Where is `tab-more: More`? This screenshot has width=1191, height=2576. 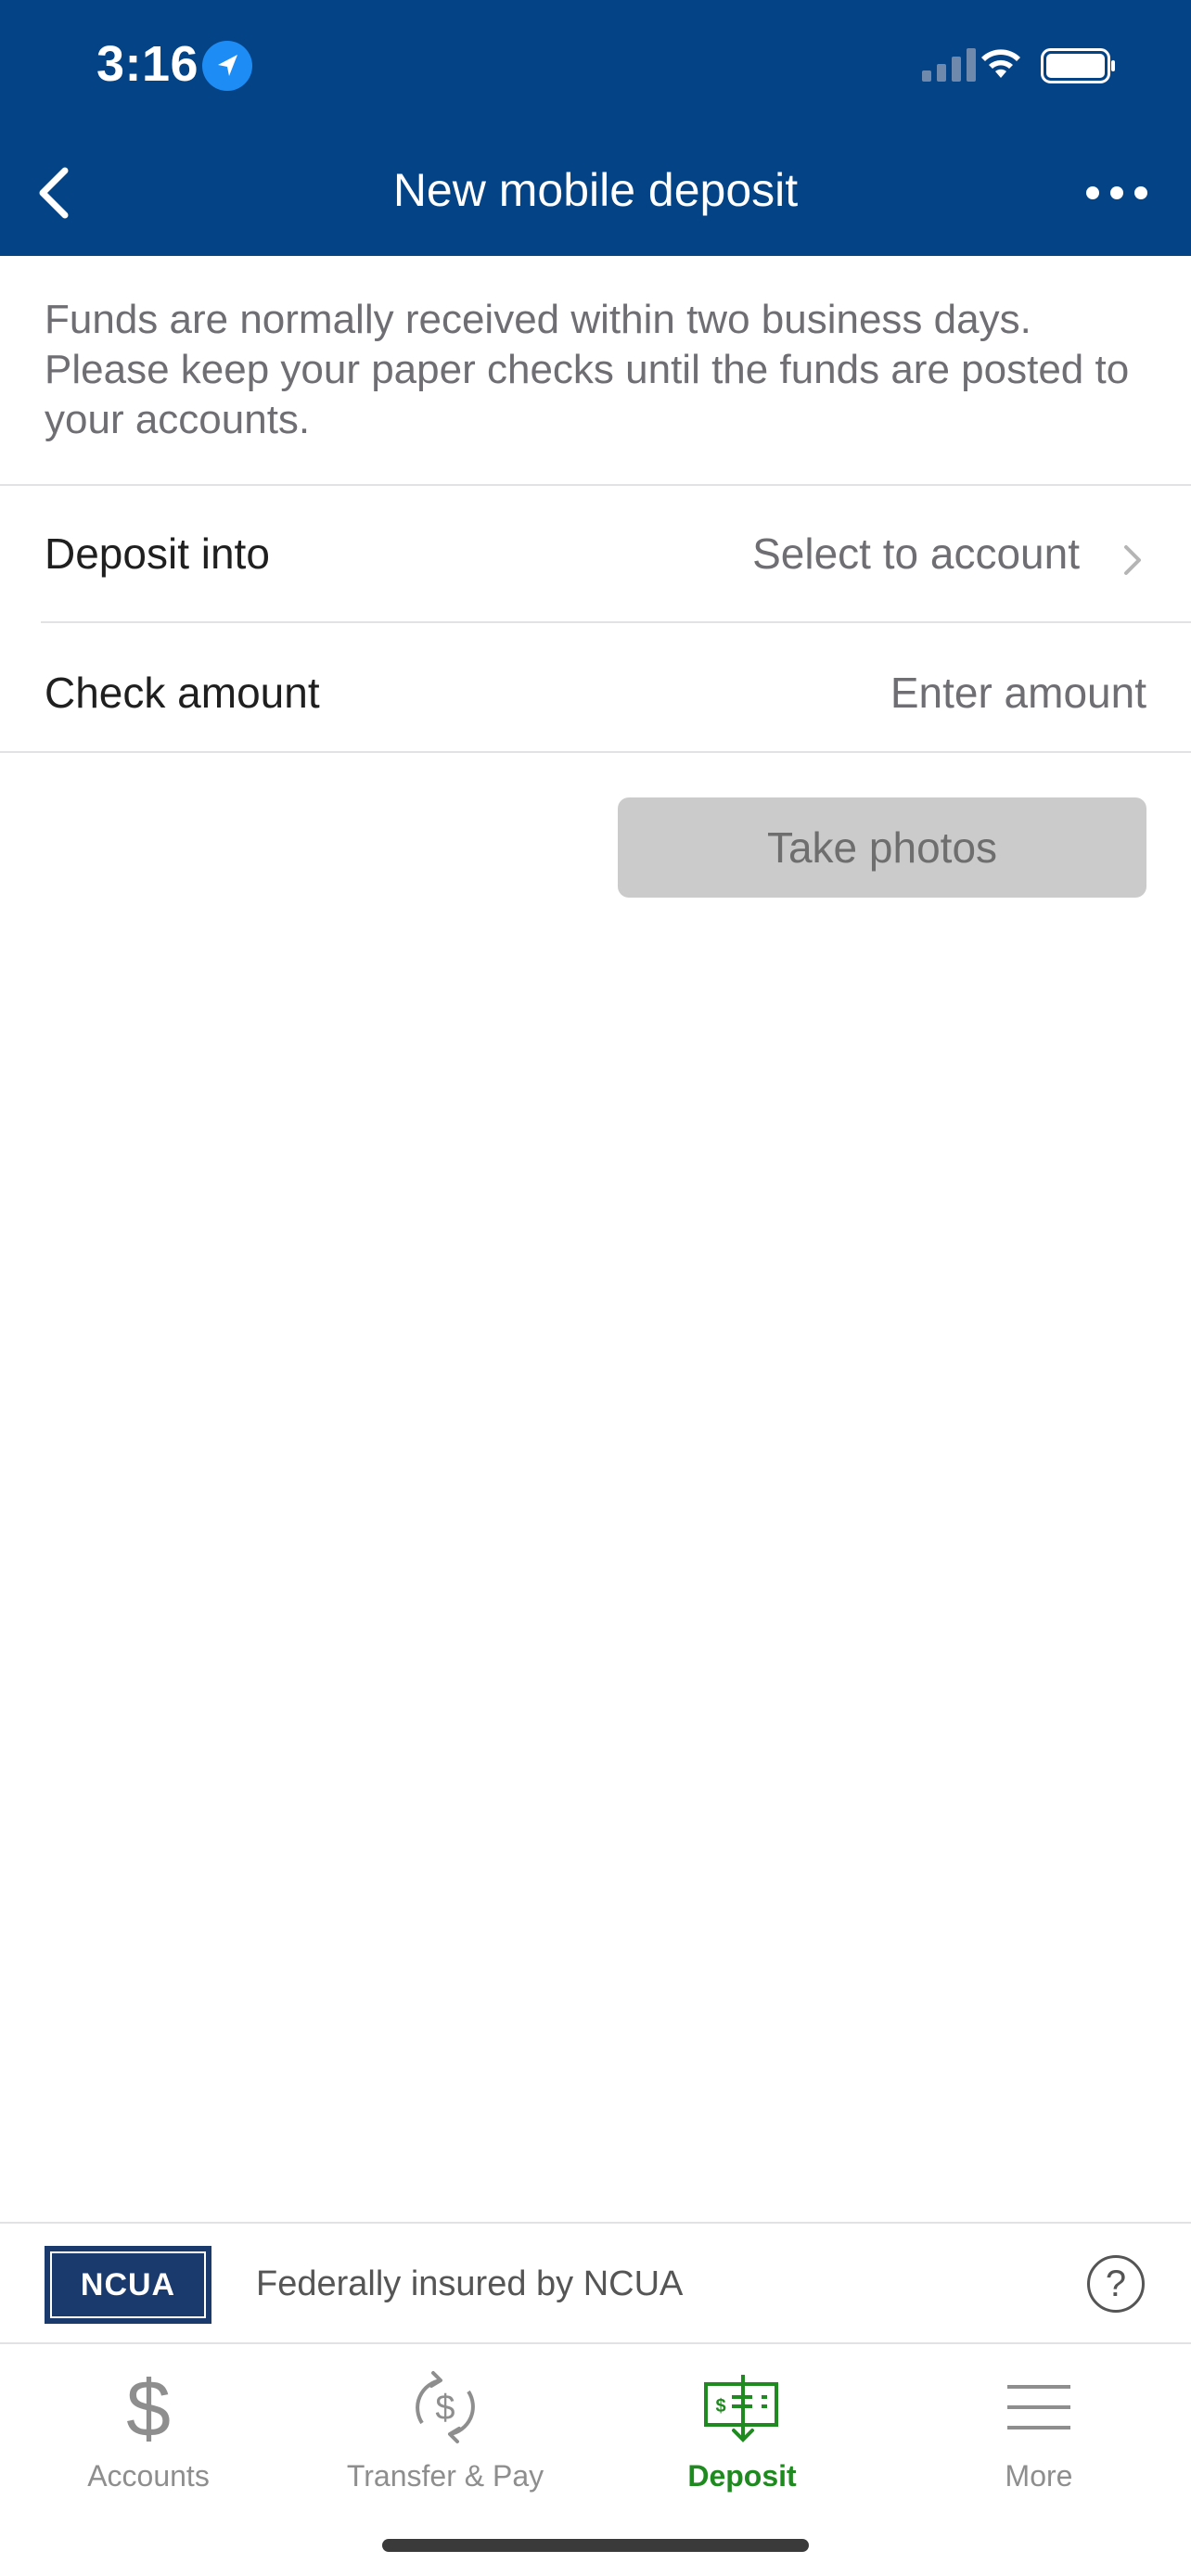 tab-more: More is located at coordinates (1038, 2437).